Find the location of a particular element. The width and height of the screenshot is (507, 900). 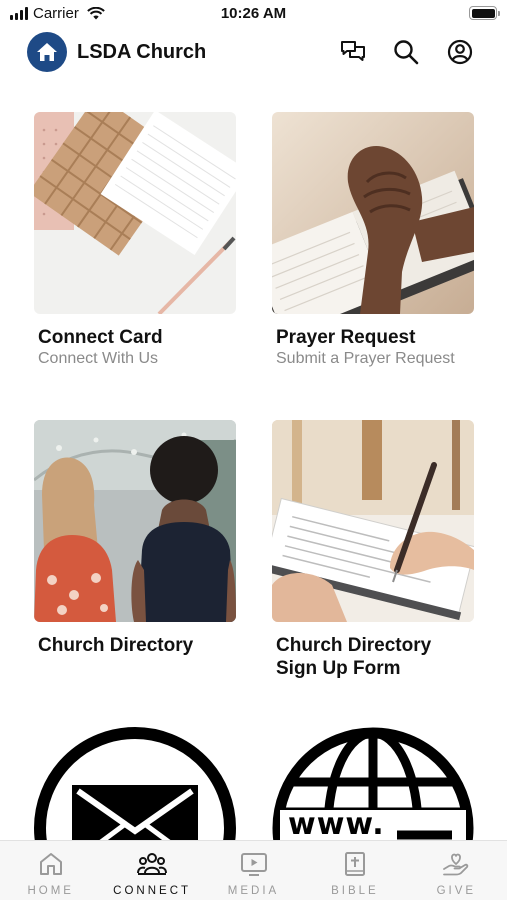

status-time: 10:26 AM is located at coordinates (253, 13).